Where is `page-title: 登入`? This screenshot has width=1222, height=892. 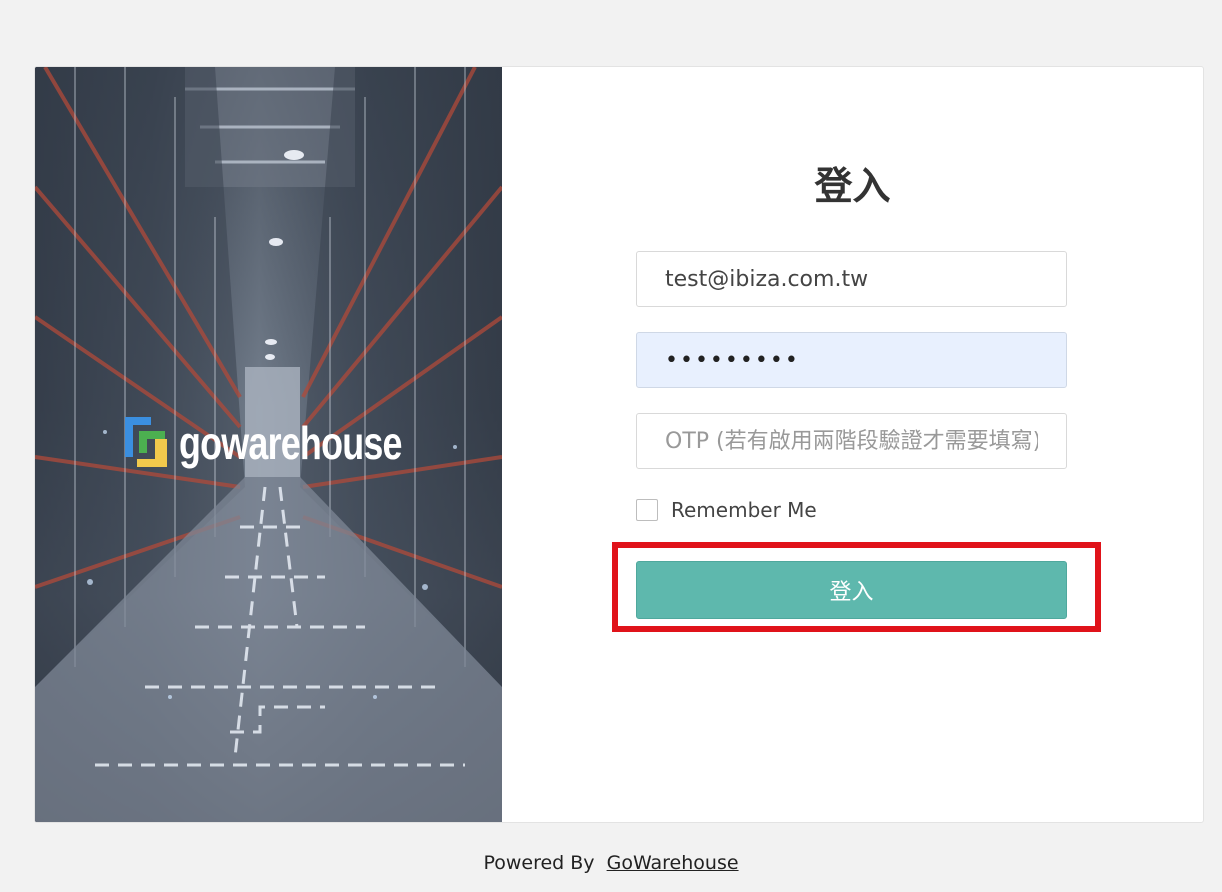
page-title: 登入 is located at coordinates (852, 186).